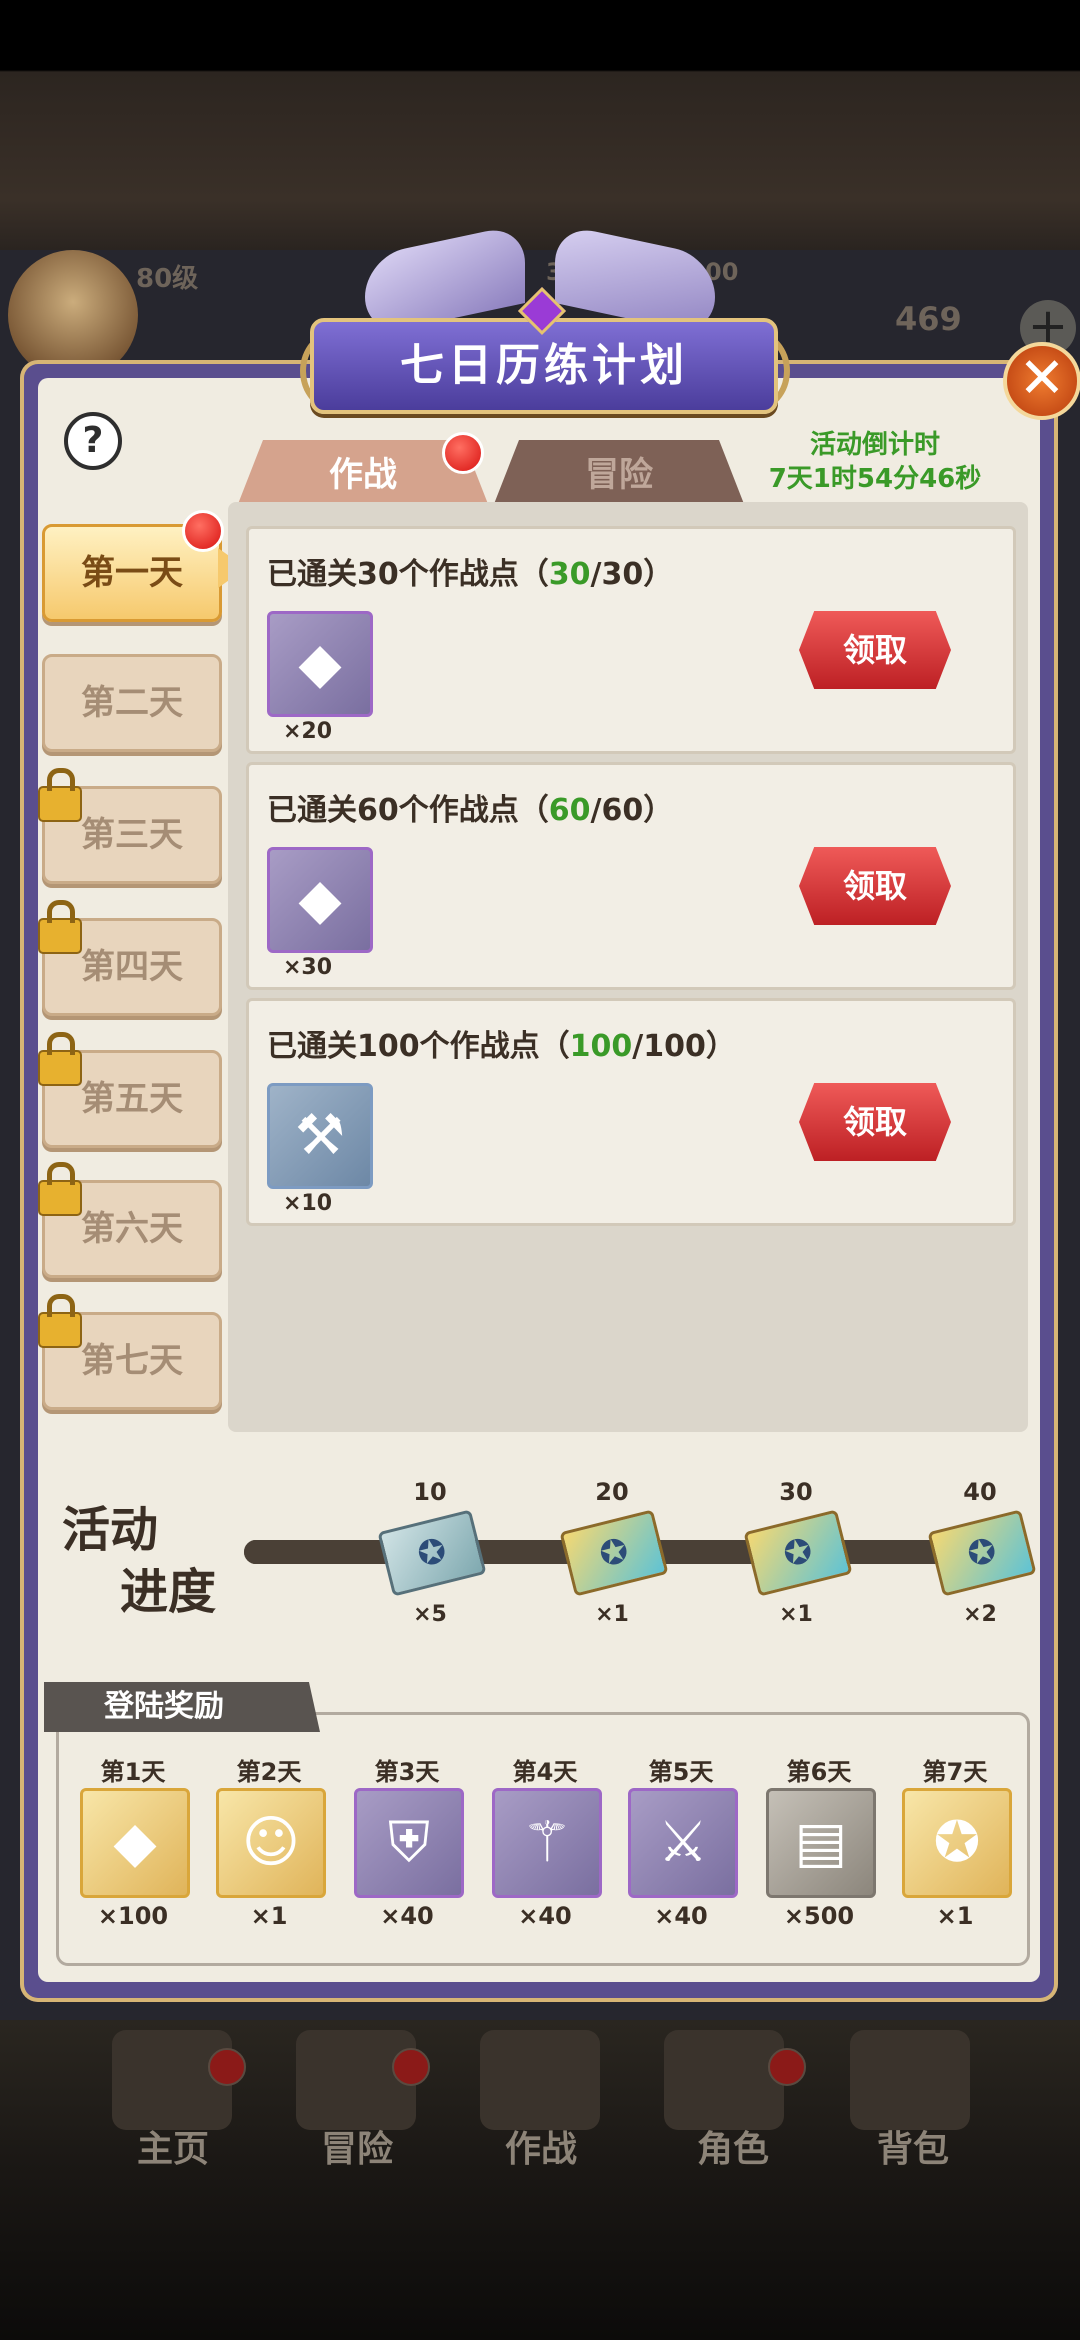 The height and width of the screenshot is (2340, 1080). I want to click on milestone-value: 30, so click(796, 1492).